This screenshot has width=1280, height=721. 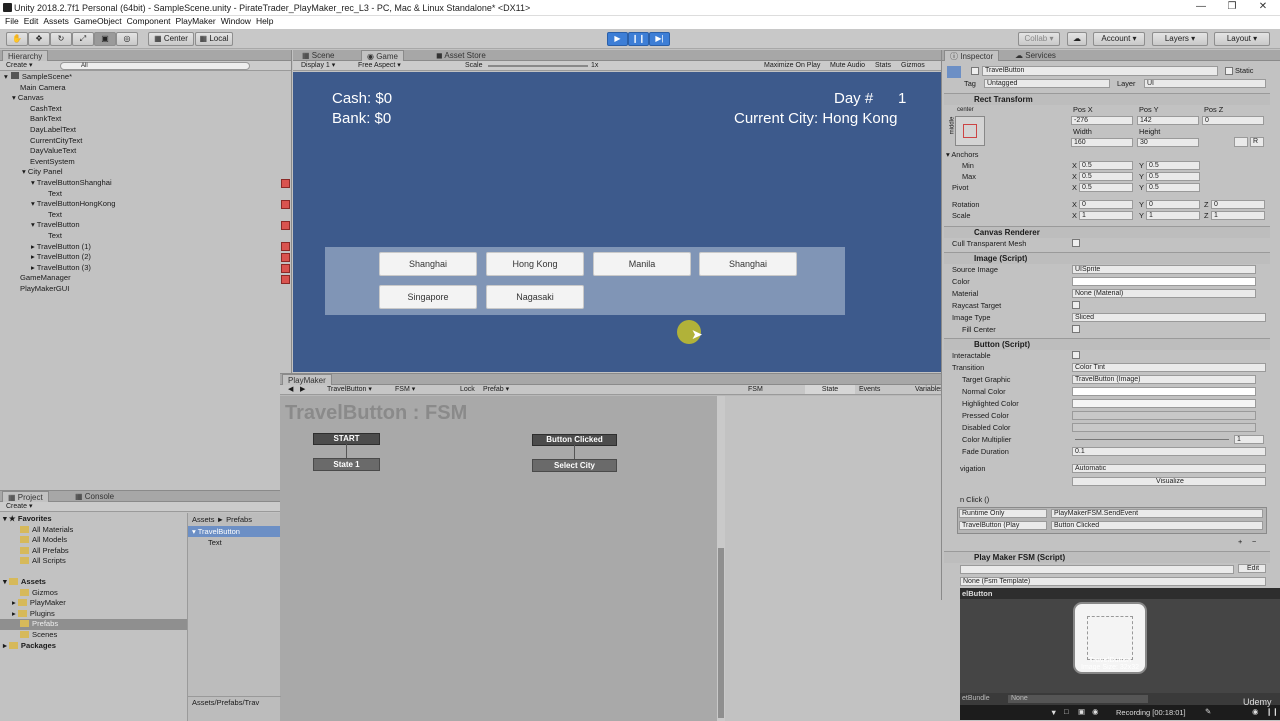 I want to click on hierarchy-item: ▸ TravelButton (3), so click(x=145, y=268).